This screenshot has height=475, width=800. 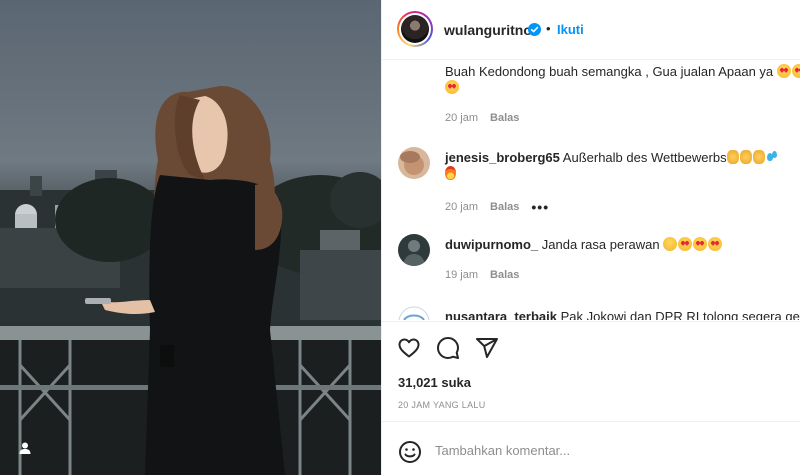 What do you see at coordinates (570, 29) in the screenshot?
I see `follow-button: Ikuti` at bounding box center [570, 29].